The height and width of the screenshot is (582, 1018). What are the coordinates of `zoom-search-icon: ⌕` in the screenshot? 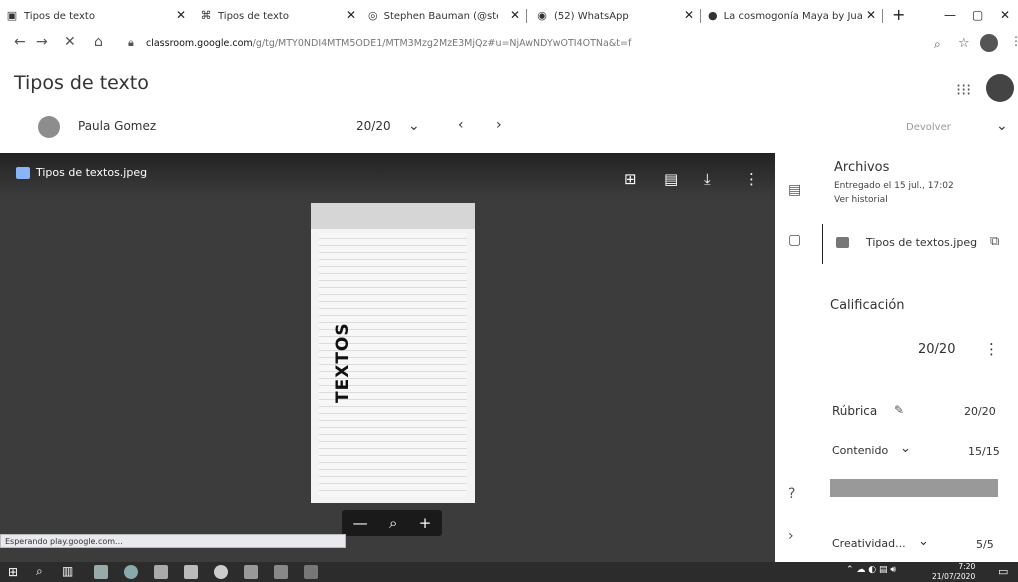 It's located at (393, 523).